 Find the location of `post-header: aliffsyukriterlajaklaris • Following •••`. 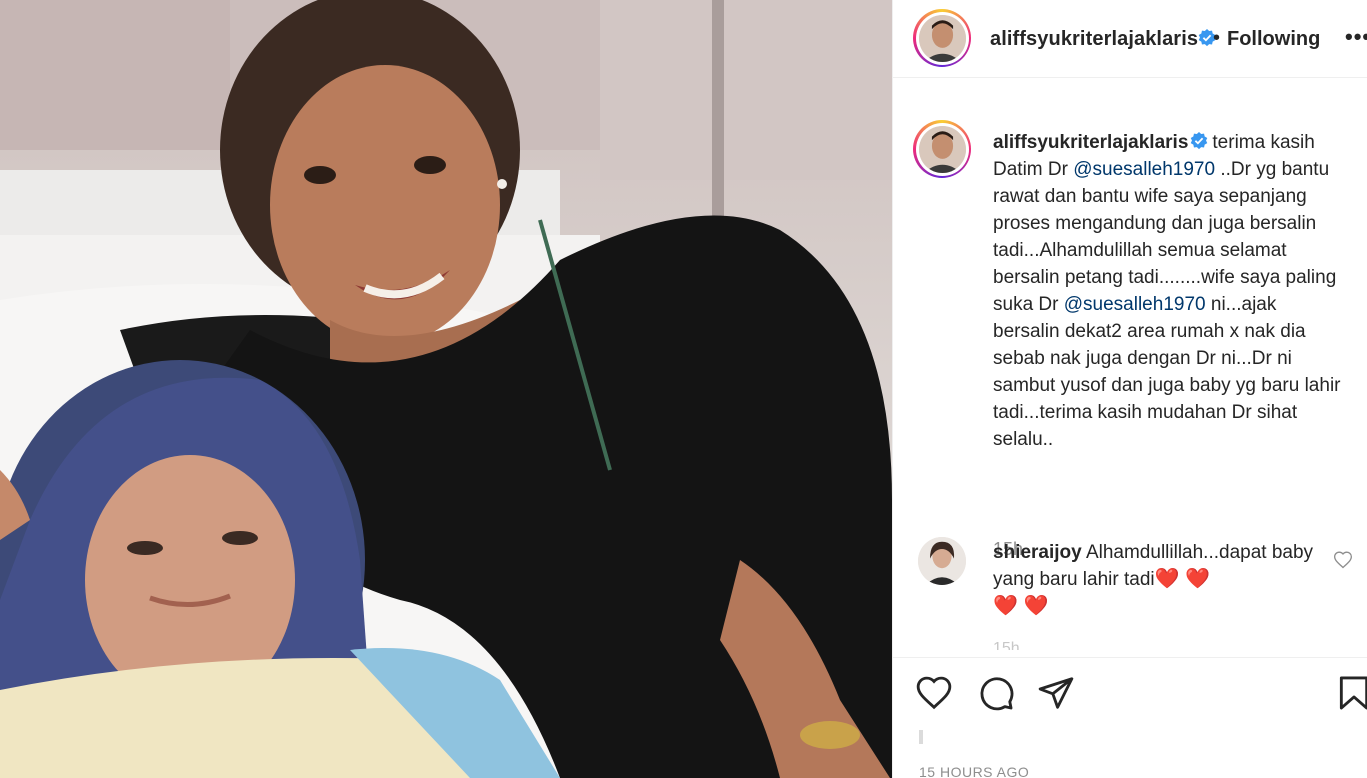

post-header: aliffsyukriterlajaklaris • Following ••• is located at coordinates (1130, 39).